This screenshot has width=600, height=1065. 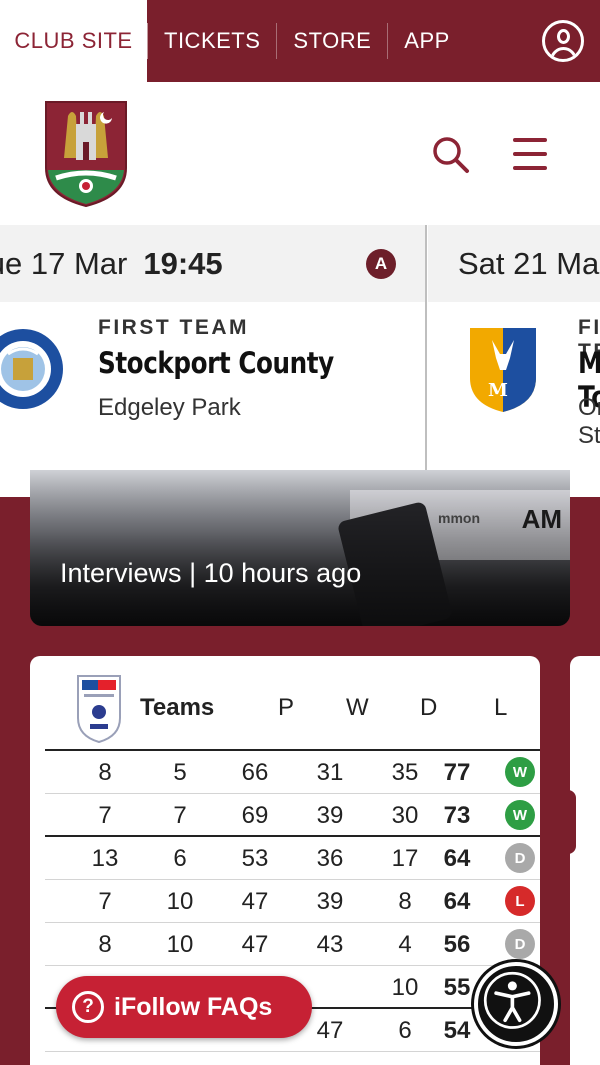 I want to click on nav-link-app: APP, so click(x=426, y=41).